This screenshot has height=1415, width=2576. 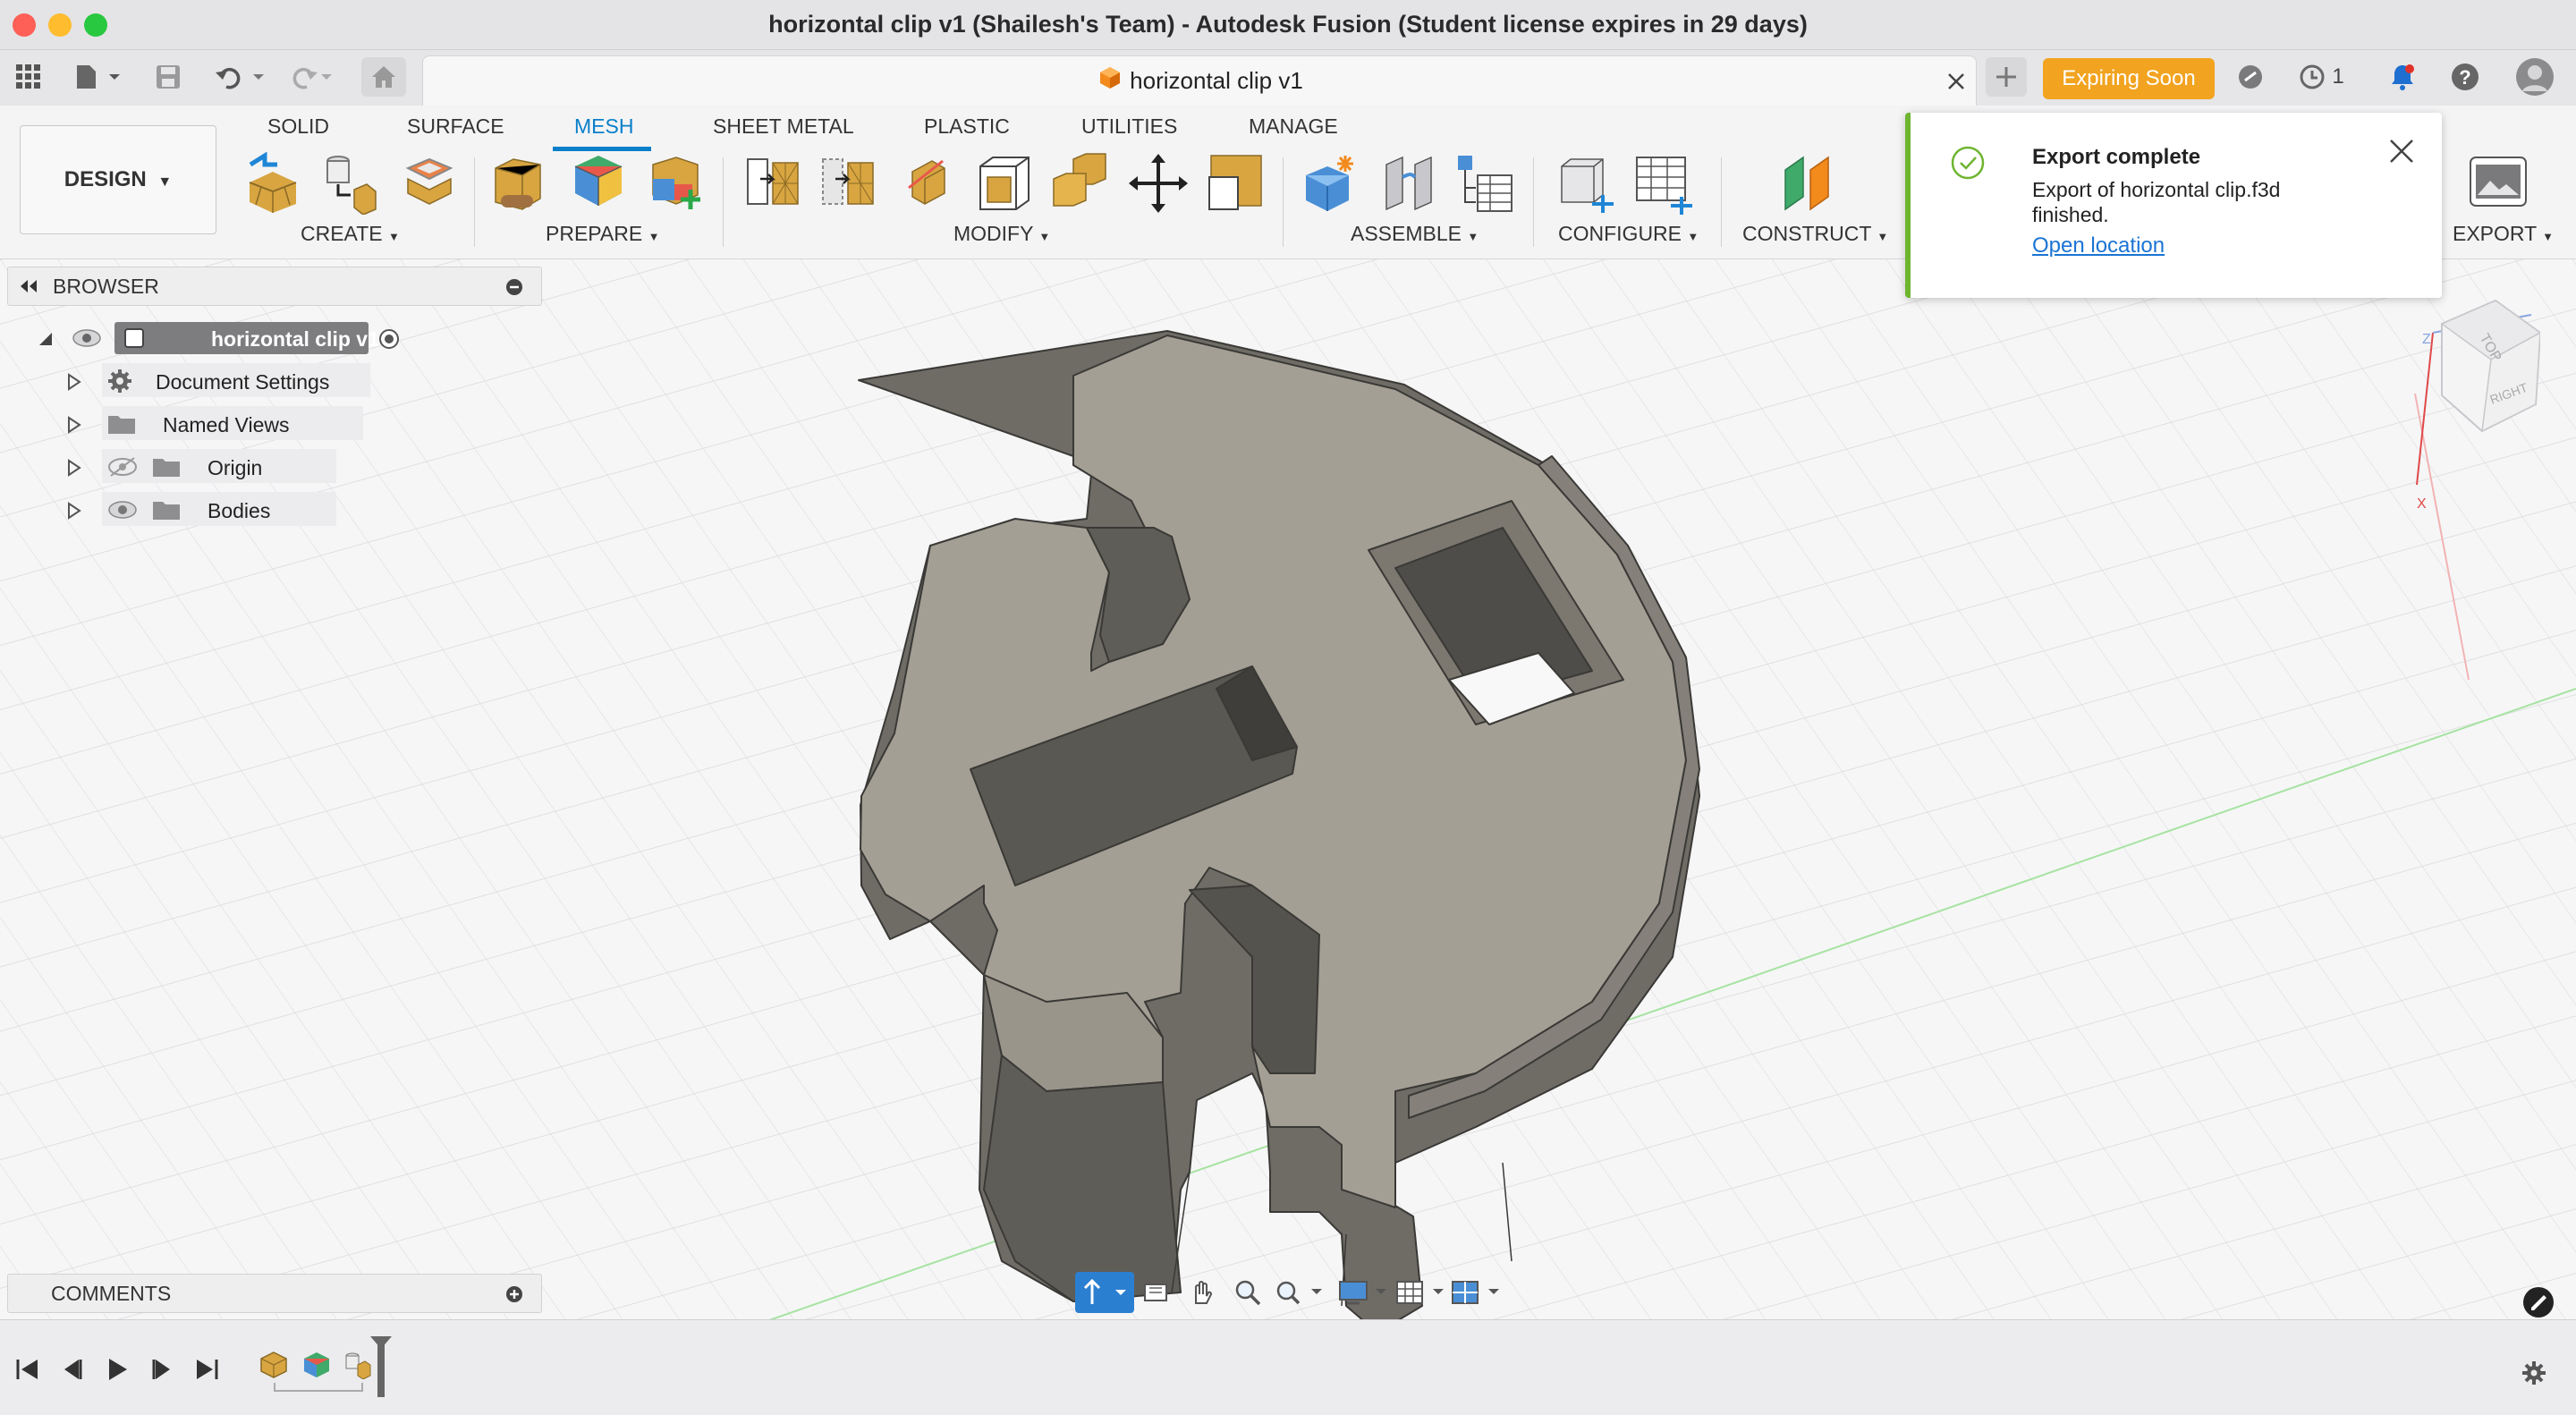 What do you see at coordinates (455, 130) in the screenshot?
I see `tab-surface: SURFACE` at bounding box center [455, 130].